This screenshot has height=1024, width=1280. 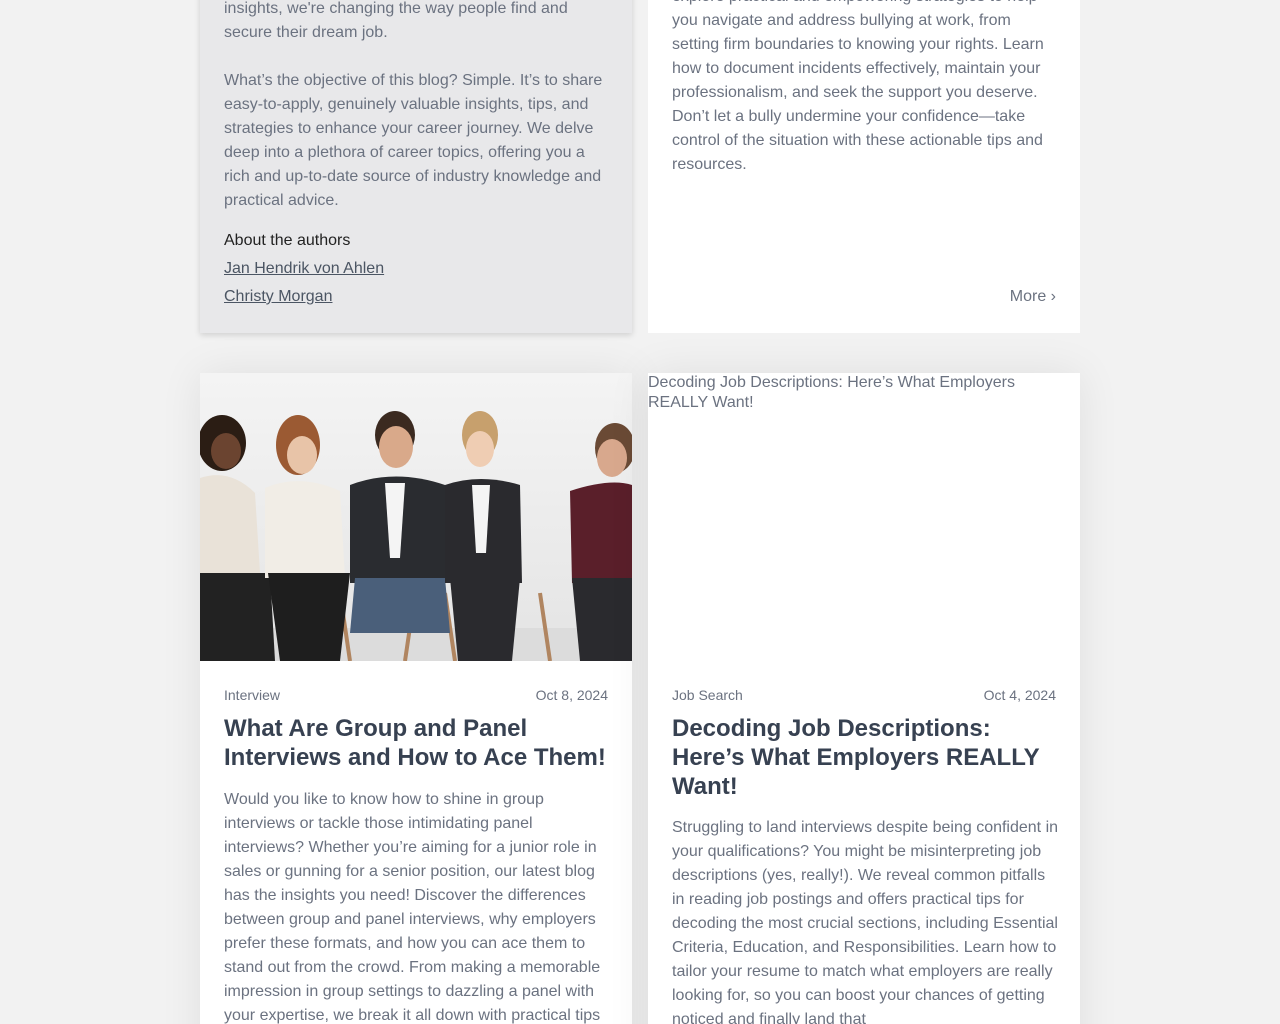 I want to click on author-link-christy-morgan: Christy Morgan, so click(x=278, y=297).